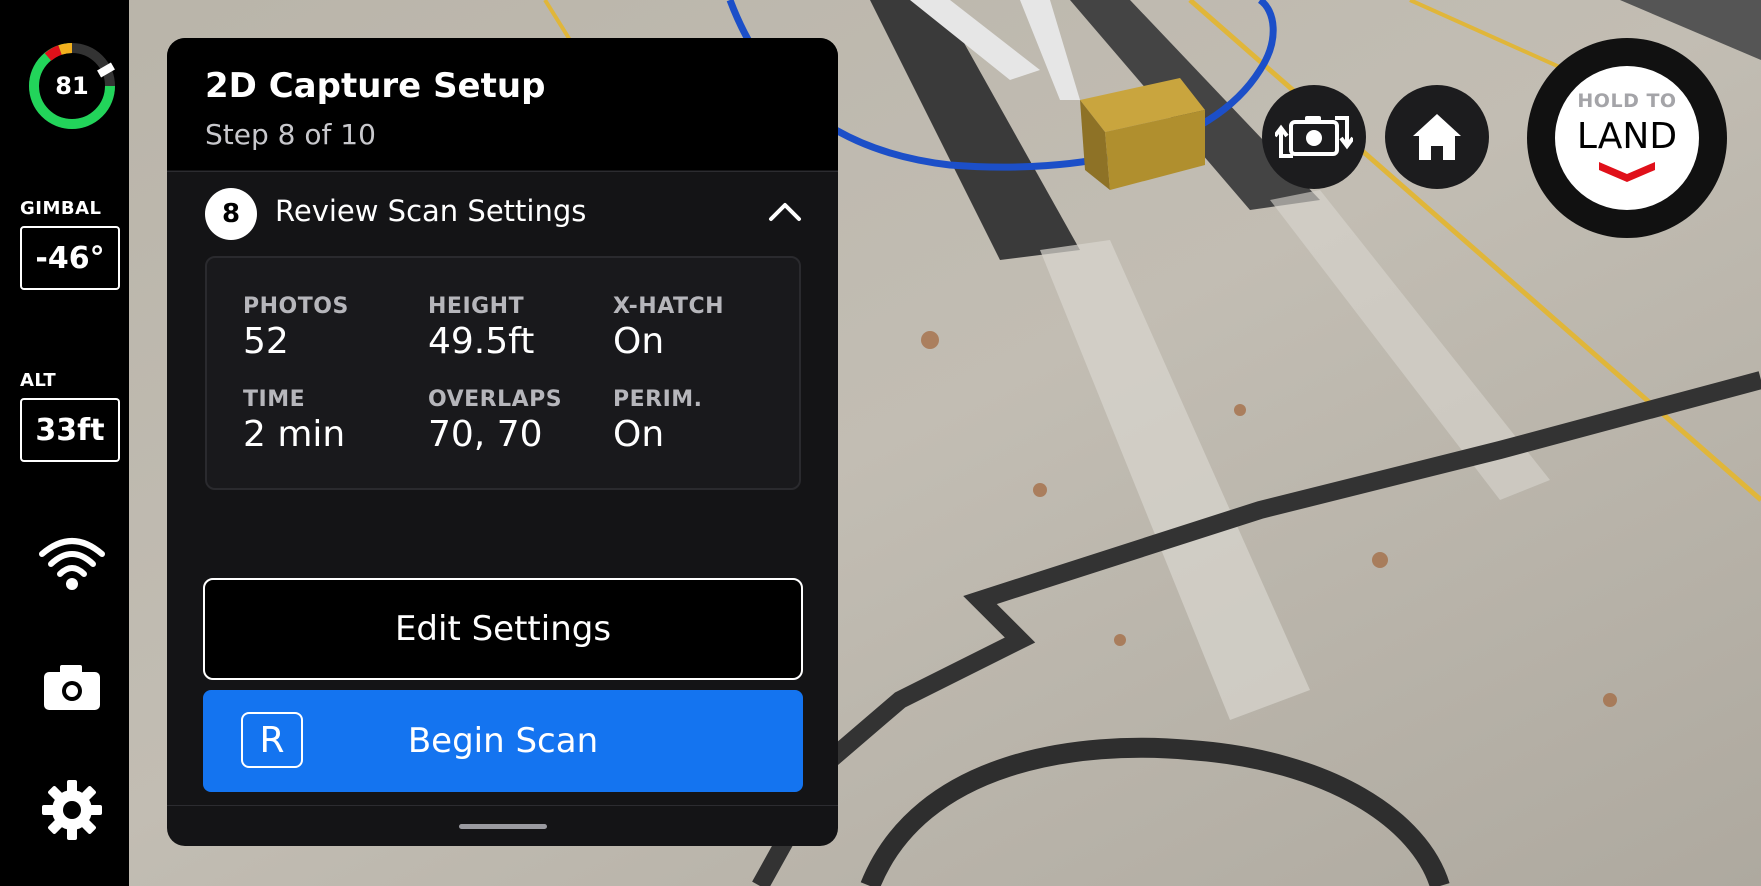 This screenshot has width=1761, height=886. Describe the element at coordinates (296, 328) in the screenshot. I see `stat-photos: PHOTOS 52` at that location.